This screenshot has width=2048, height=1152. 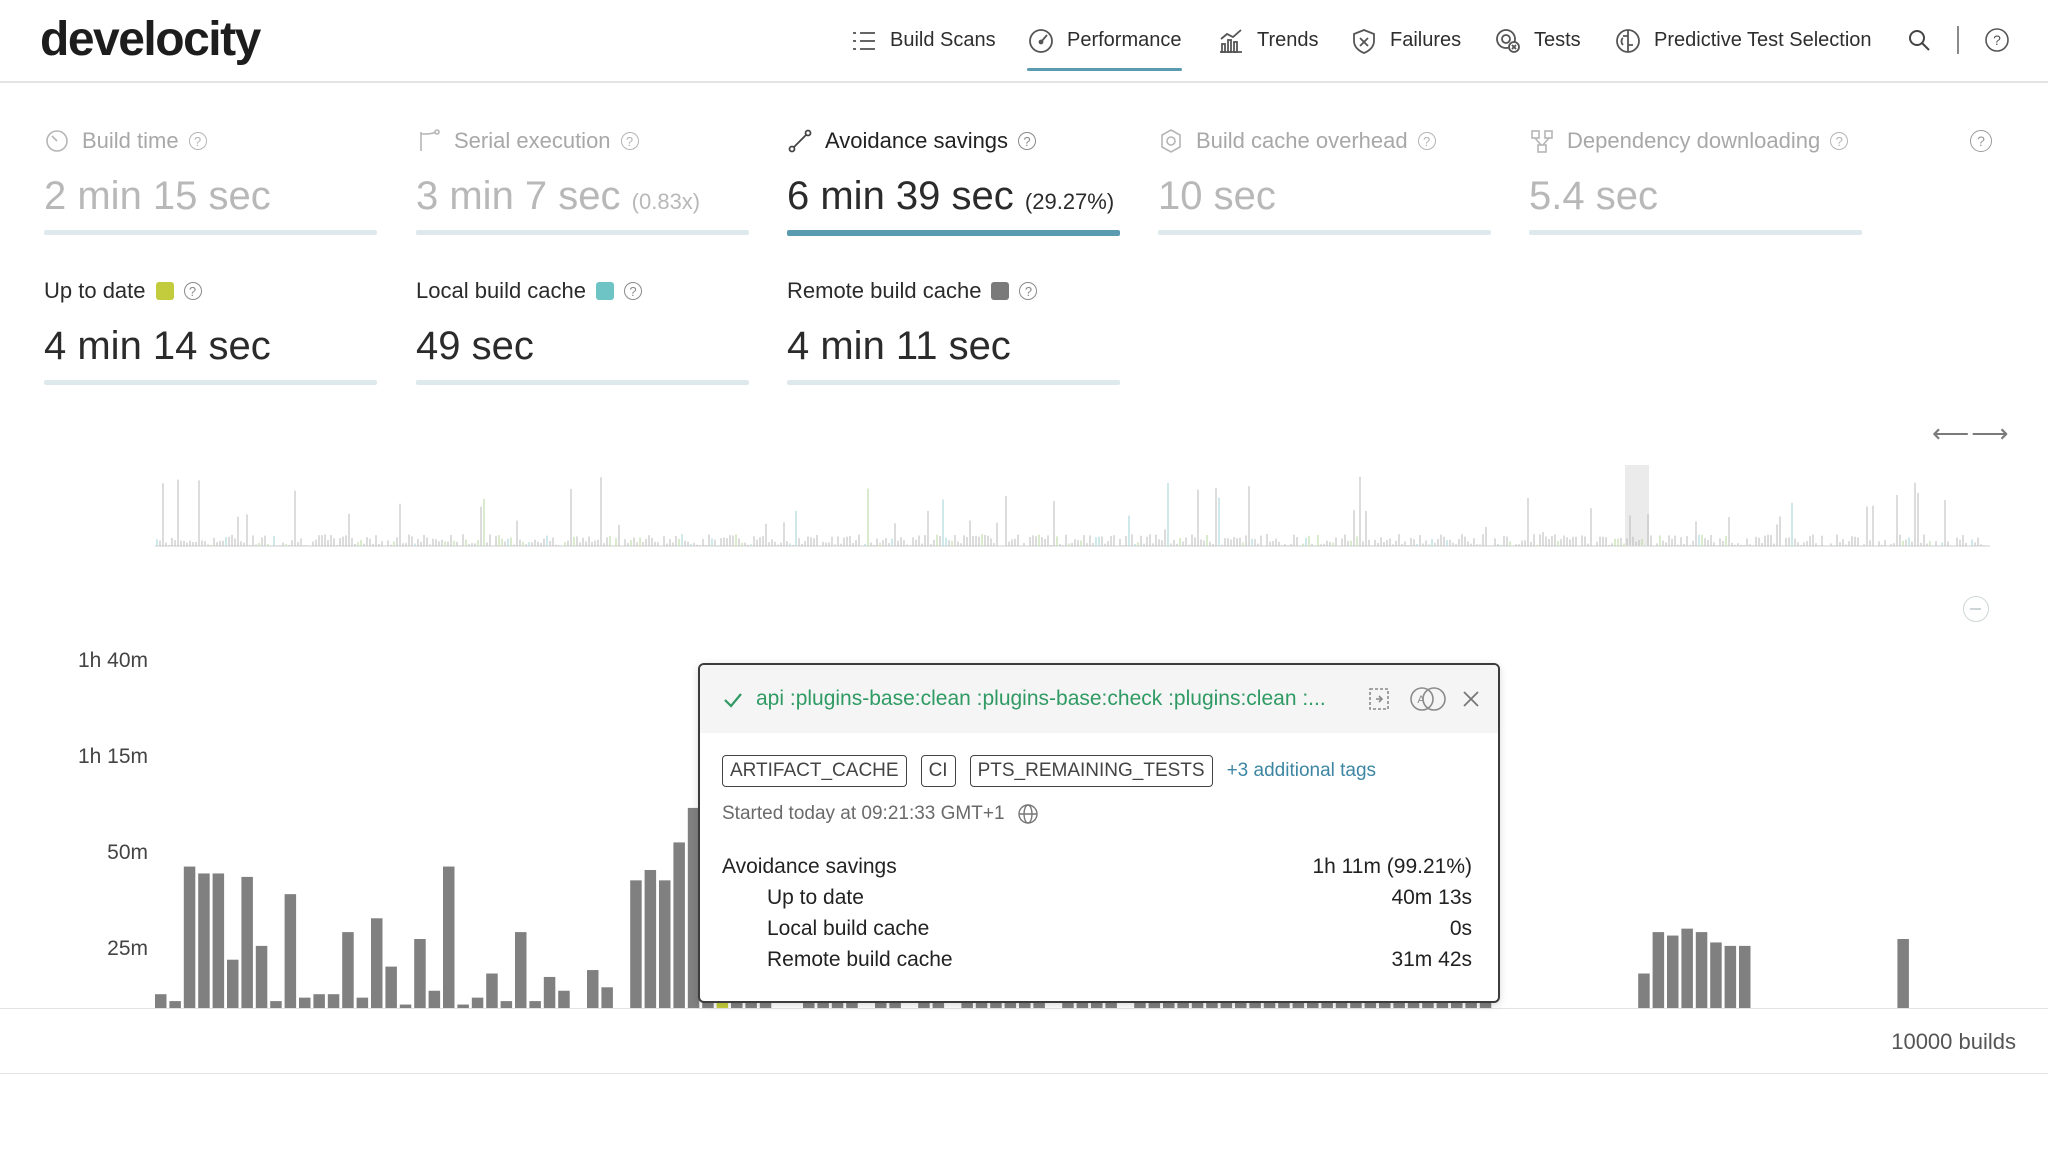 What do you see at coordinates (1097, 870) in the screenshot?
I see `breakdown-row: Avoidance savings 1h 11m (99.21%)` at bounding box center [1097, 870].